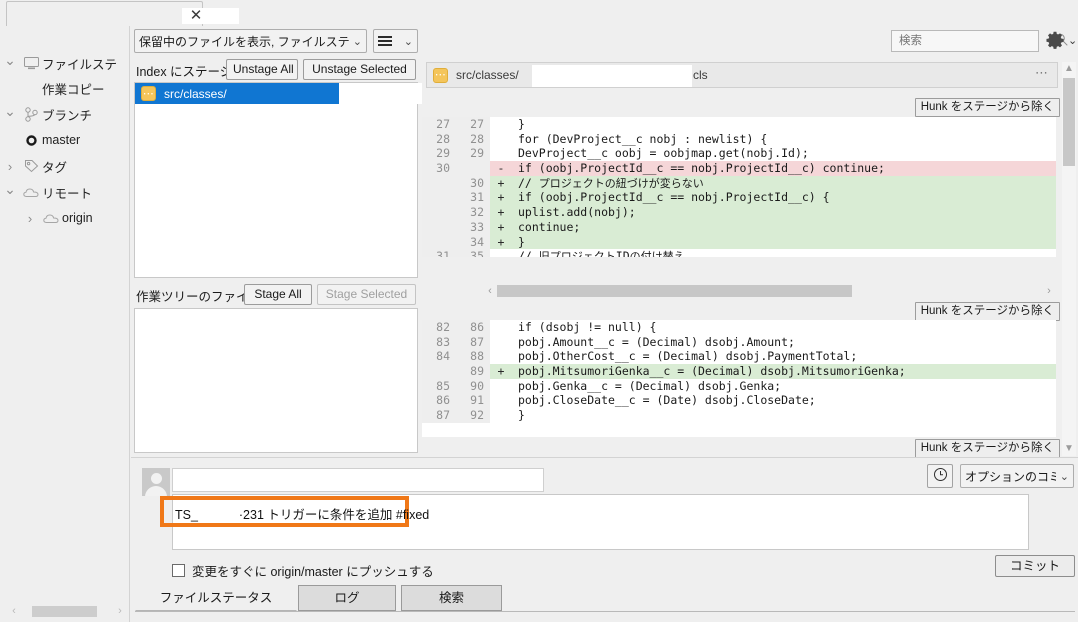 Image resolution: width=1078 pixels, height=622 pixels. What do you see at coordinates (250, 41) in the screenshot?
I see `file-filter-dropdown: 保留中のファイルを表示, ファイルステータス順 ⌄` at bounding box center [250, 41].